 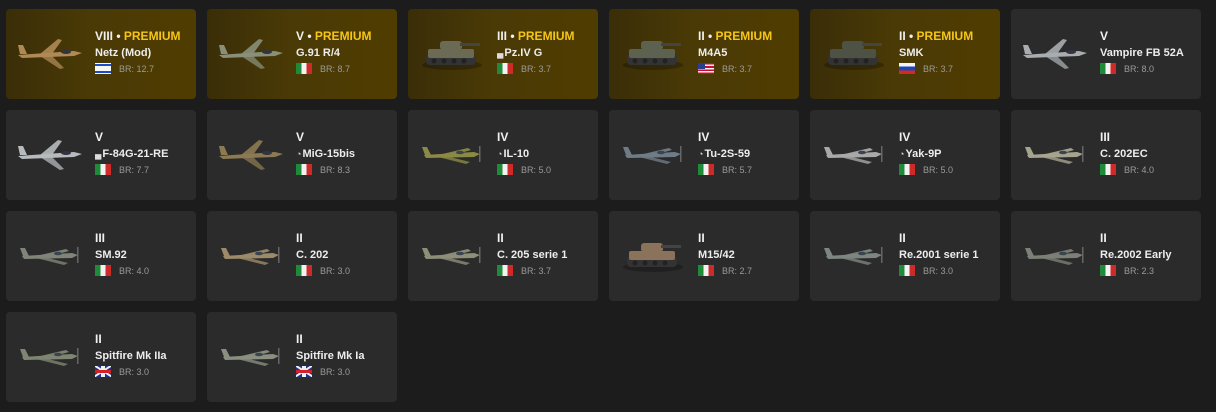 I want to click on vehicle-name-row: G.91 R/4, so click(x=343, y=53).